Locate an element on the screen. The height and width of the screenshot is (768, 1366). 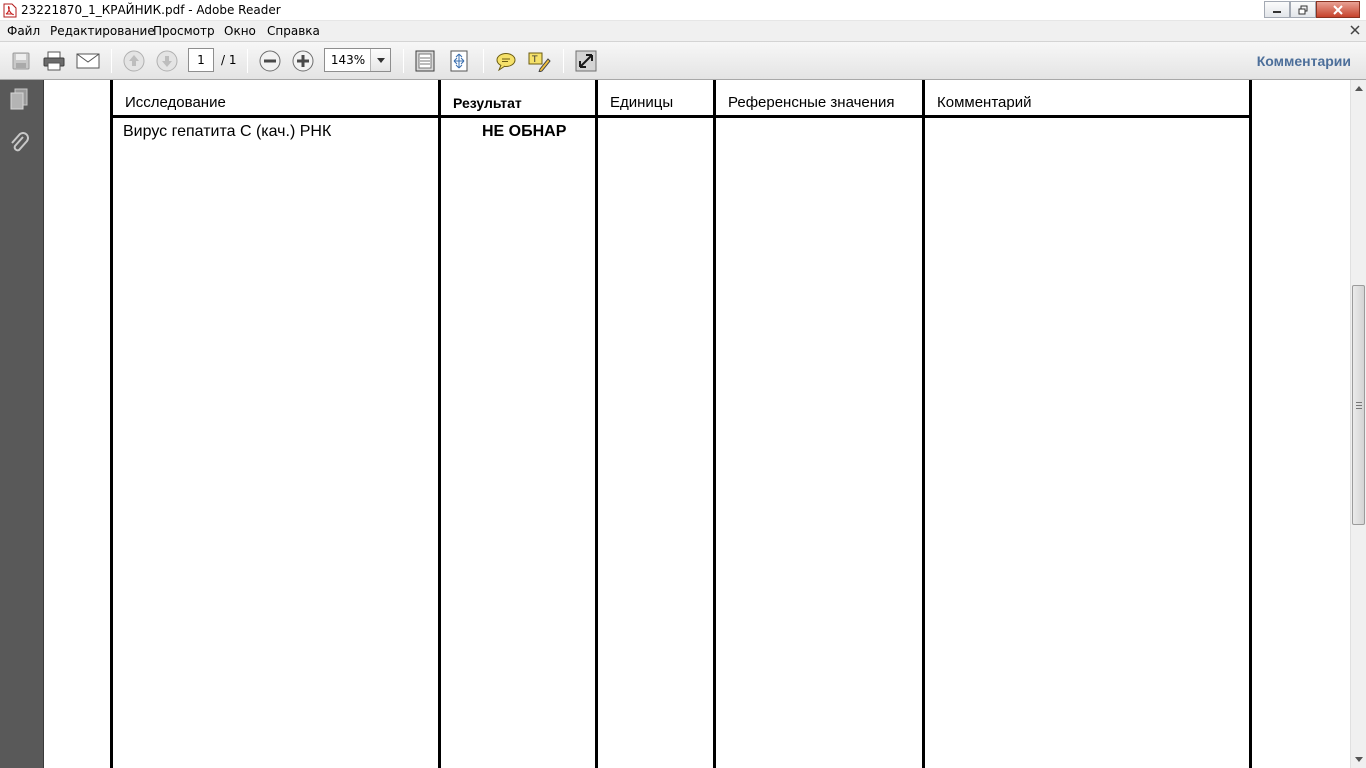
zoom-out-icon is located at coordinates (270, 61).